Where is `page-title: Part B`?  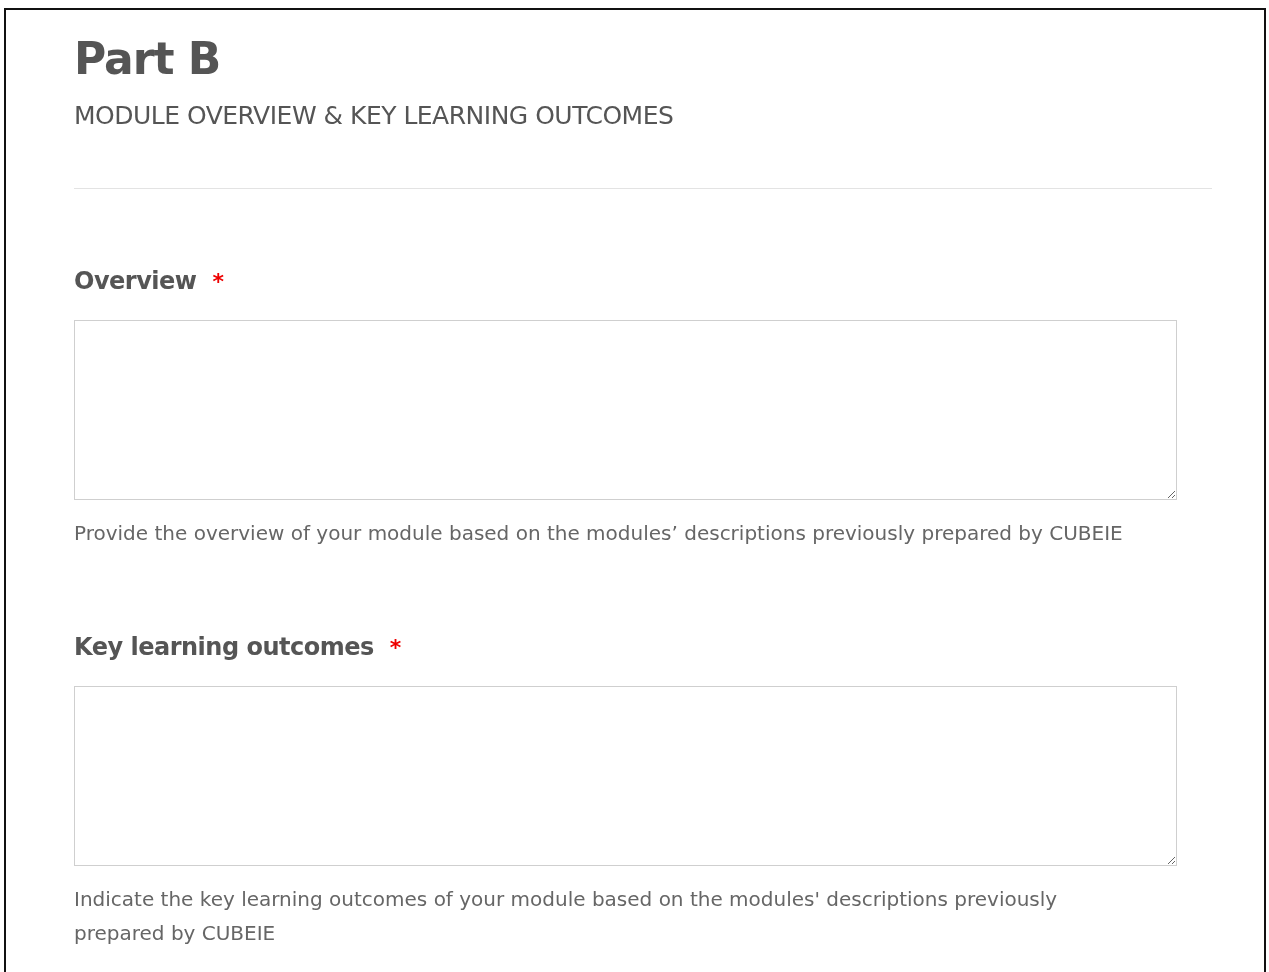 page-title: Part B is located at coordinates (148, 59).